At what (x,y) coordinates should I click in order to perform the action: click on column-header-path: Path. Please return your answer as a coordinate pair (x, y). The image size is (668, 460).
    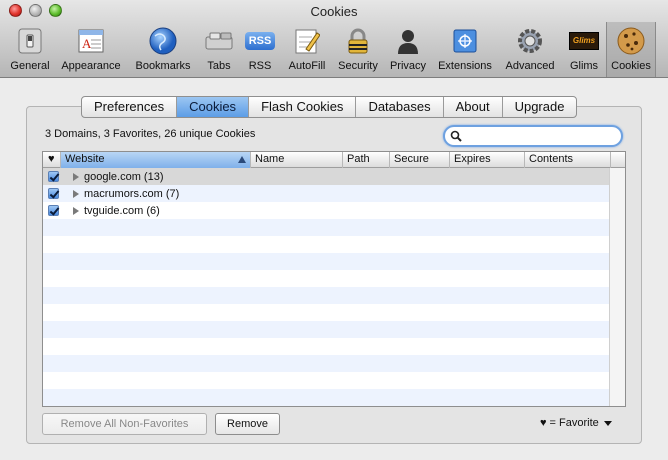
    Looking at the image, I should click on (366, 160).